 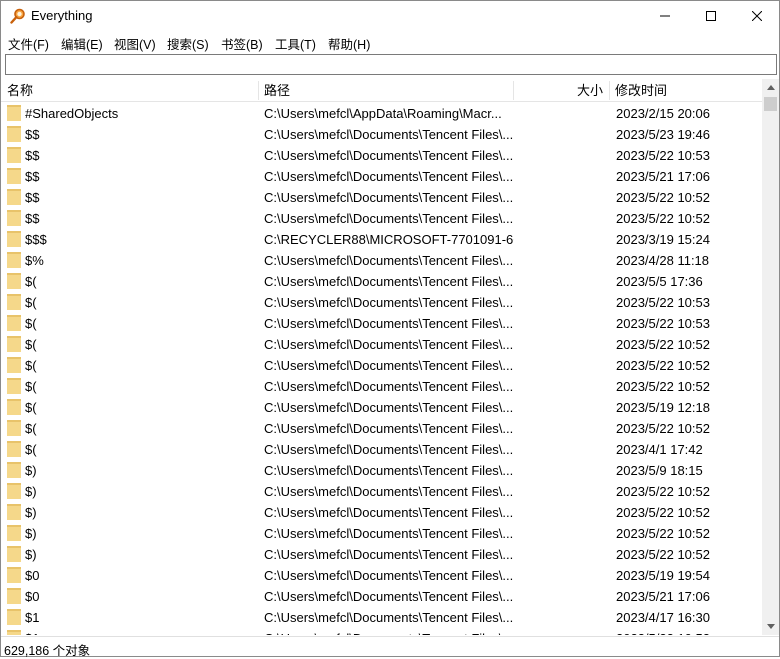 I want to click on search-input, so click(x=391, y=64).